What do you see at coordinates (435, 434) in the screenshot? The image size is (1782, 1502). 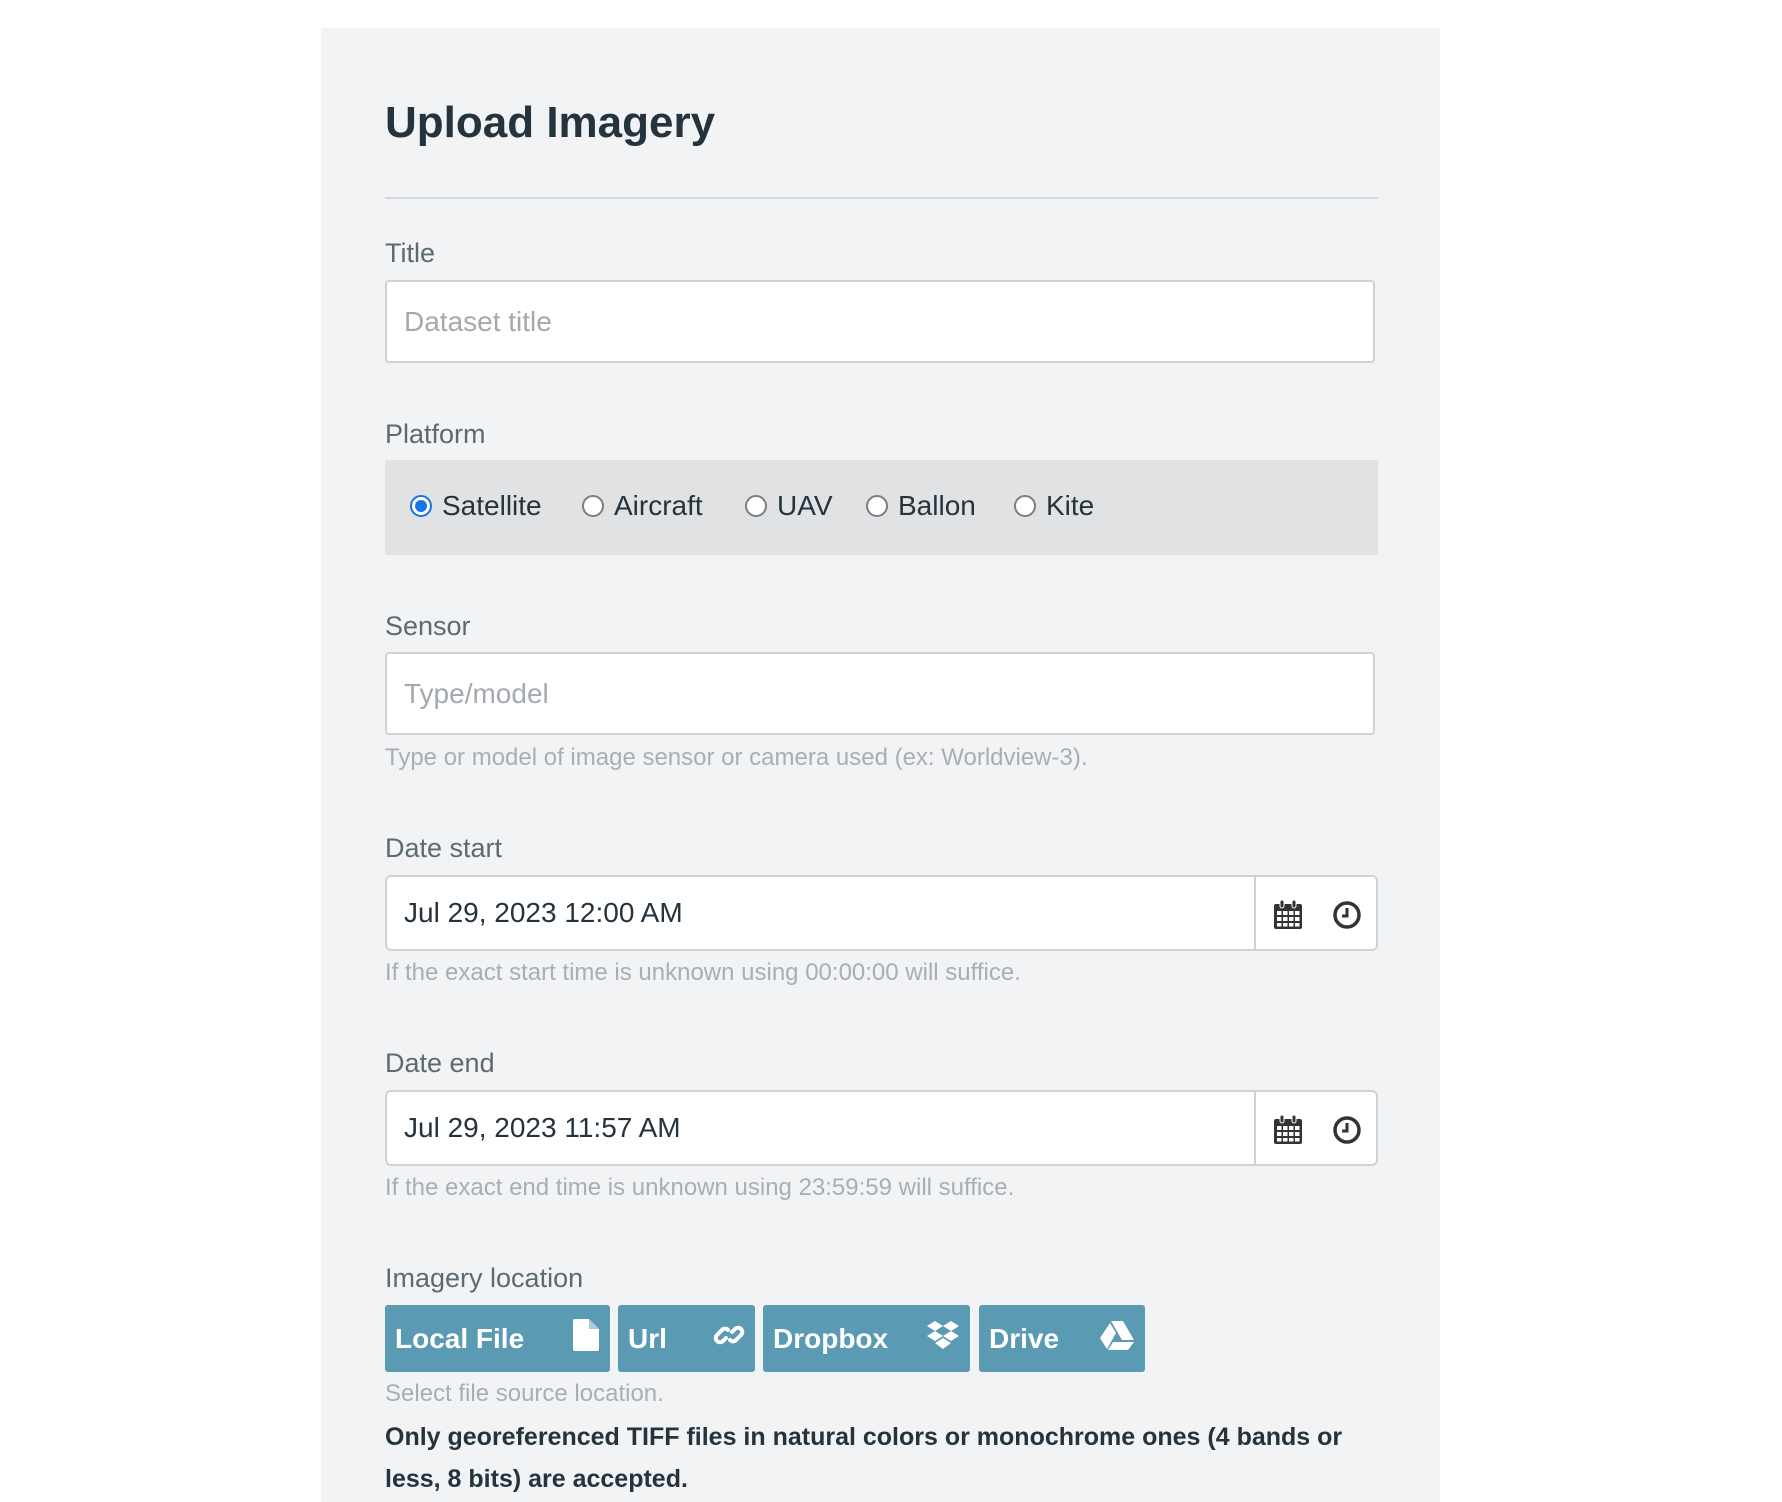 I see `platform-label: Platform` at bounding box center [435, 434].